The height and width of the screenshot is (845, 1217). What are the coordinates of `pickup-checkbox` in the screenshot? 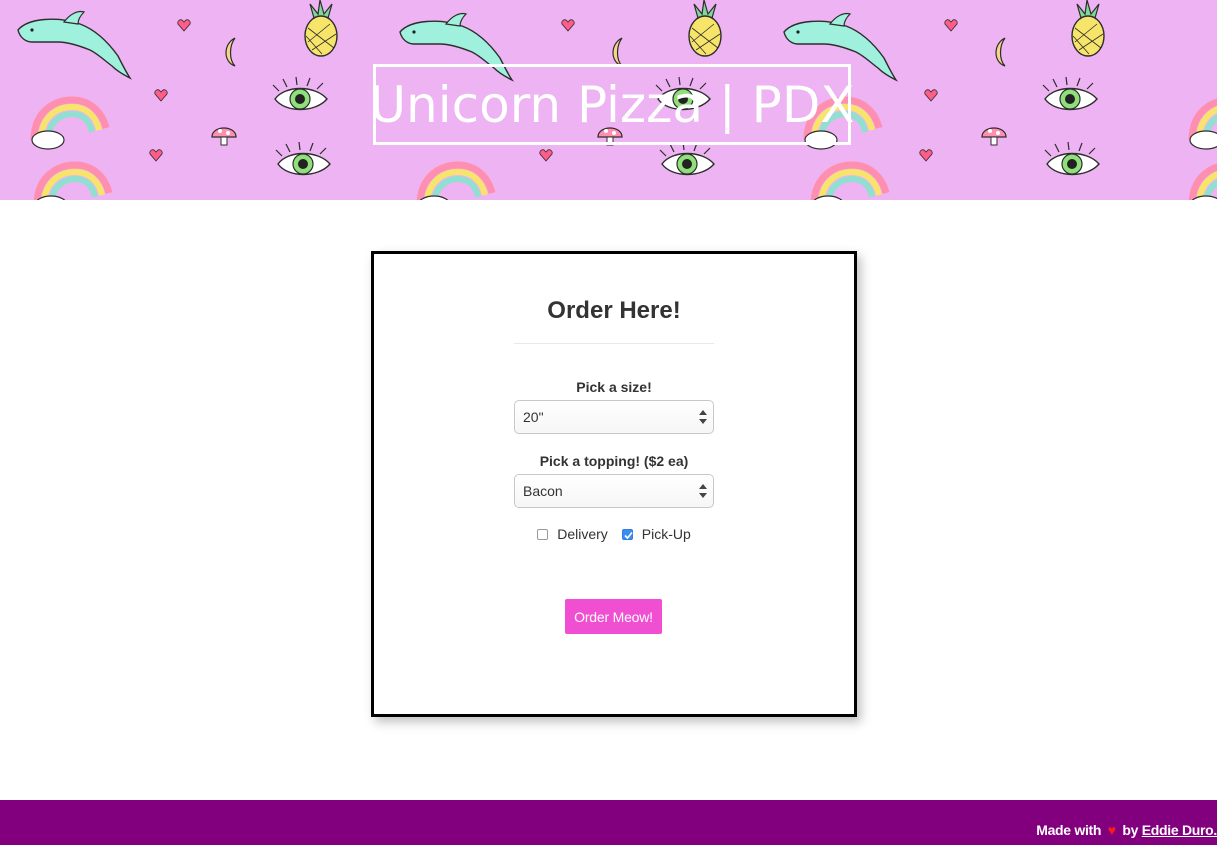 It's located at (627, 534).